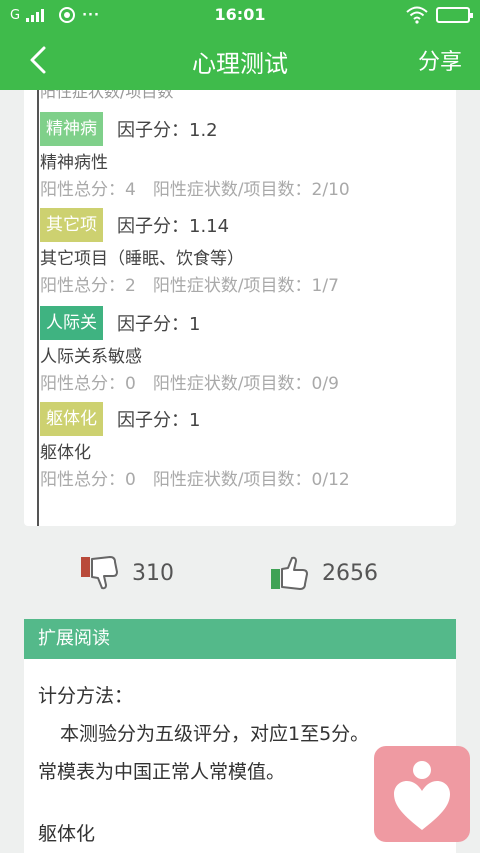 The height and width of the screenshot is (853, 480). I want to click on factor-tag: 人际关, so click(71, 323).